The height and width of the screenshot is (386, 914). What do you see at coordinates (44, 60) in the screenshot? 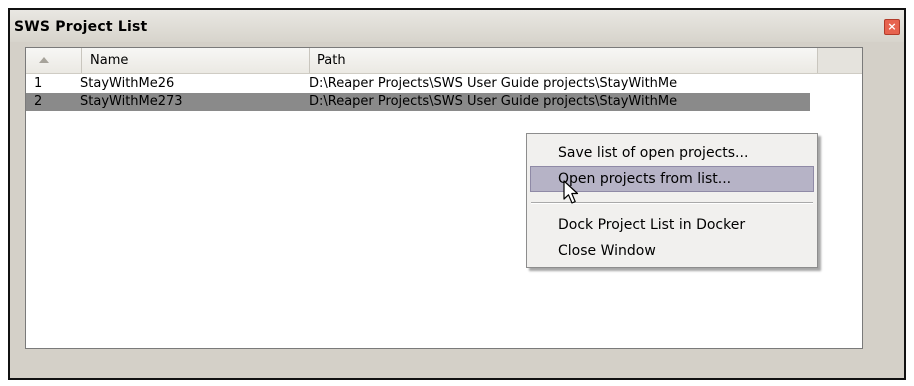
I see `sort-ascending-icon` at bounding box center [44, 60].